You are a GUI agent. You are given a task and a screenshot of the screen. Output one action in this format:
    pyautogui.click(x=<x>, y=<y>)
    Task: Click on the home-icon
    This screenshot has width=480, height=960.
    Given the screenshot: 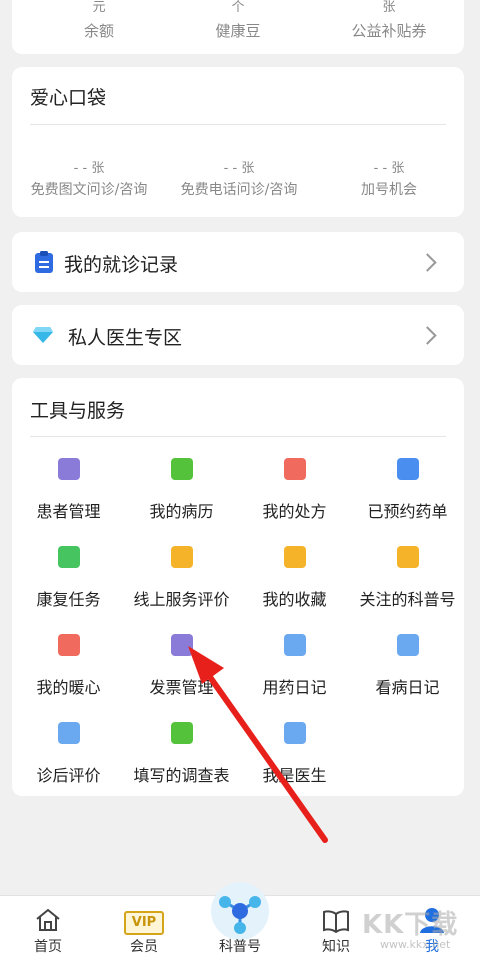 What is the action you would take?
    pyautogui.click(x=48, y=922)
    